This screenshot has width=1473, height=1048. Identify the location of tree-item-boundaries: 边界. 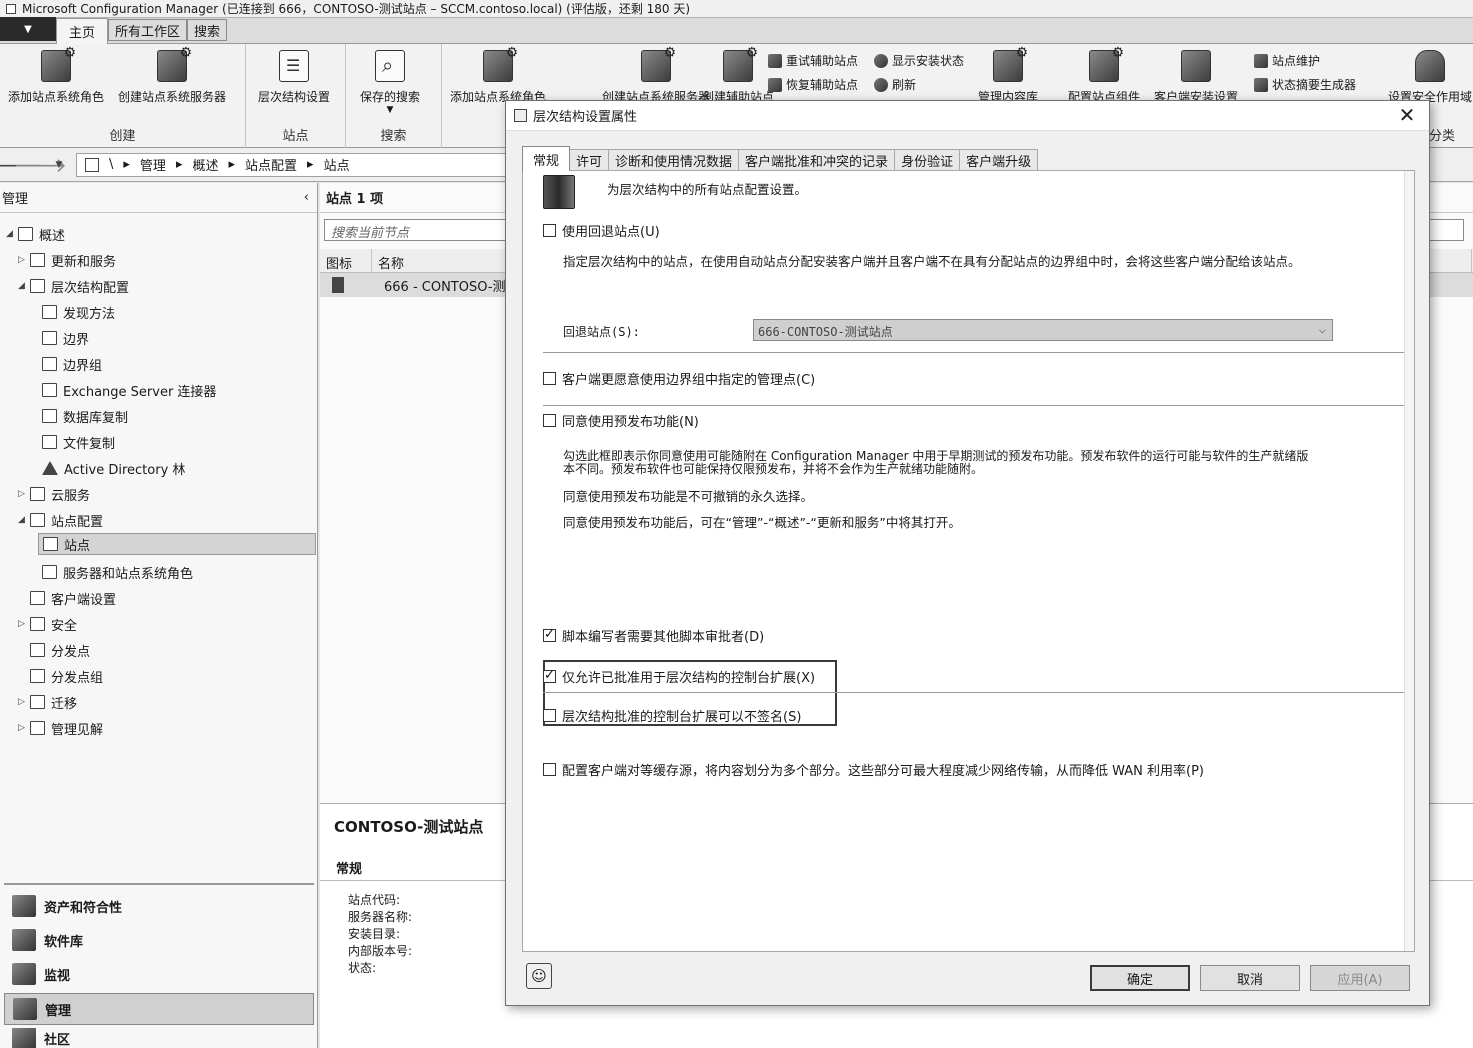
(65, 338).